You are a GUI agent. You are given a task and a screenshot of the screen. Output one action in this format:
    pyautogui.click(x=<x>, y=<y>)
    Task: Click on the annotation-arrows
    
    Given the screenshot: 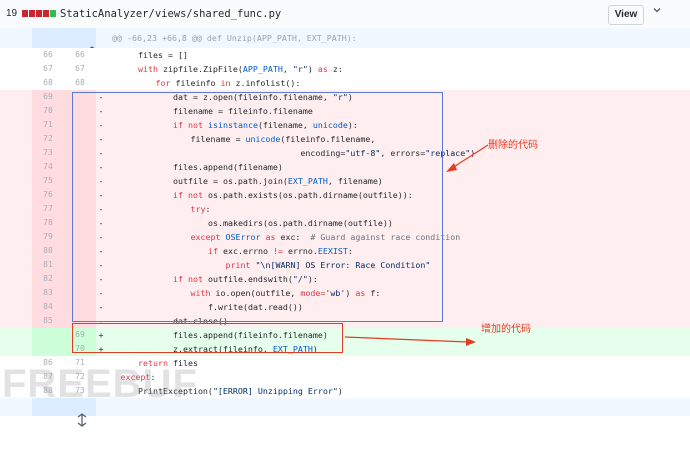 What is the action you would take?
    pyautogui.click(x=416, y=245)
    